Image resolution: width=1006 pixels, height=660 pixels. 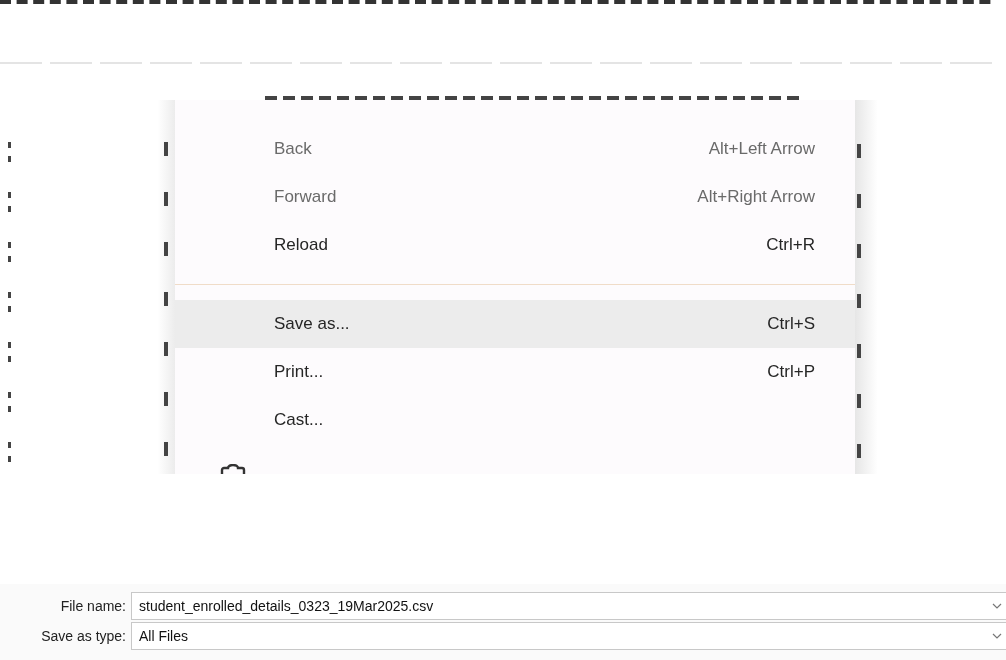 I want to click on menu-item: Reload Ctrl+R, so click(x=515, y=245).